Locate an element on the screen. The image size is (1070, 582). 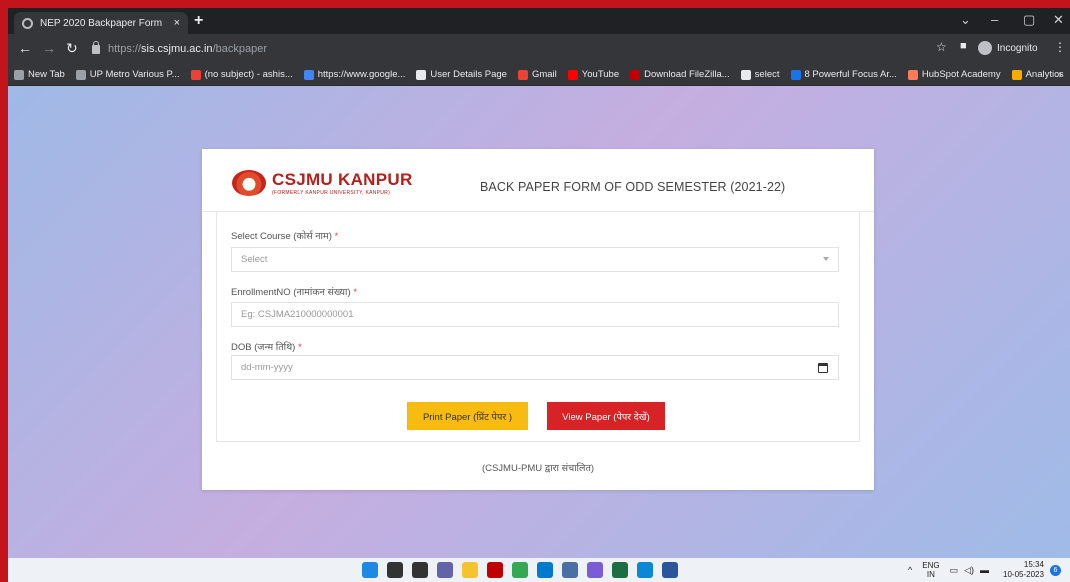
excel-icon is located at coordinates (620, 570).